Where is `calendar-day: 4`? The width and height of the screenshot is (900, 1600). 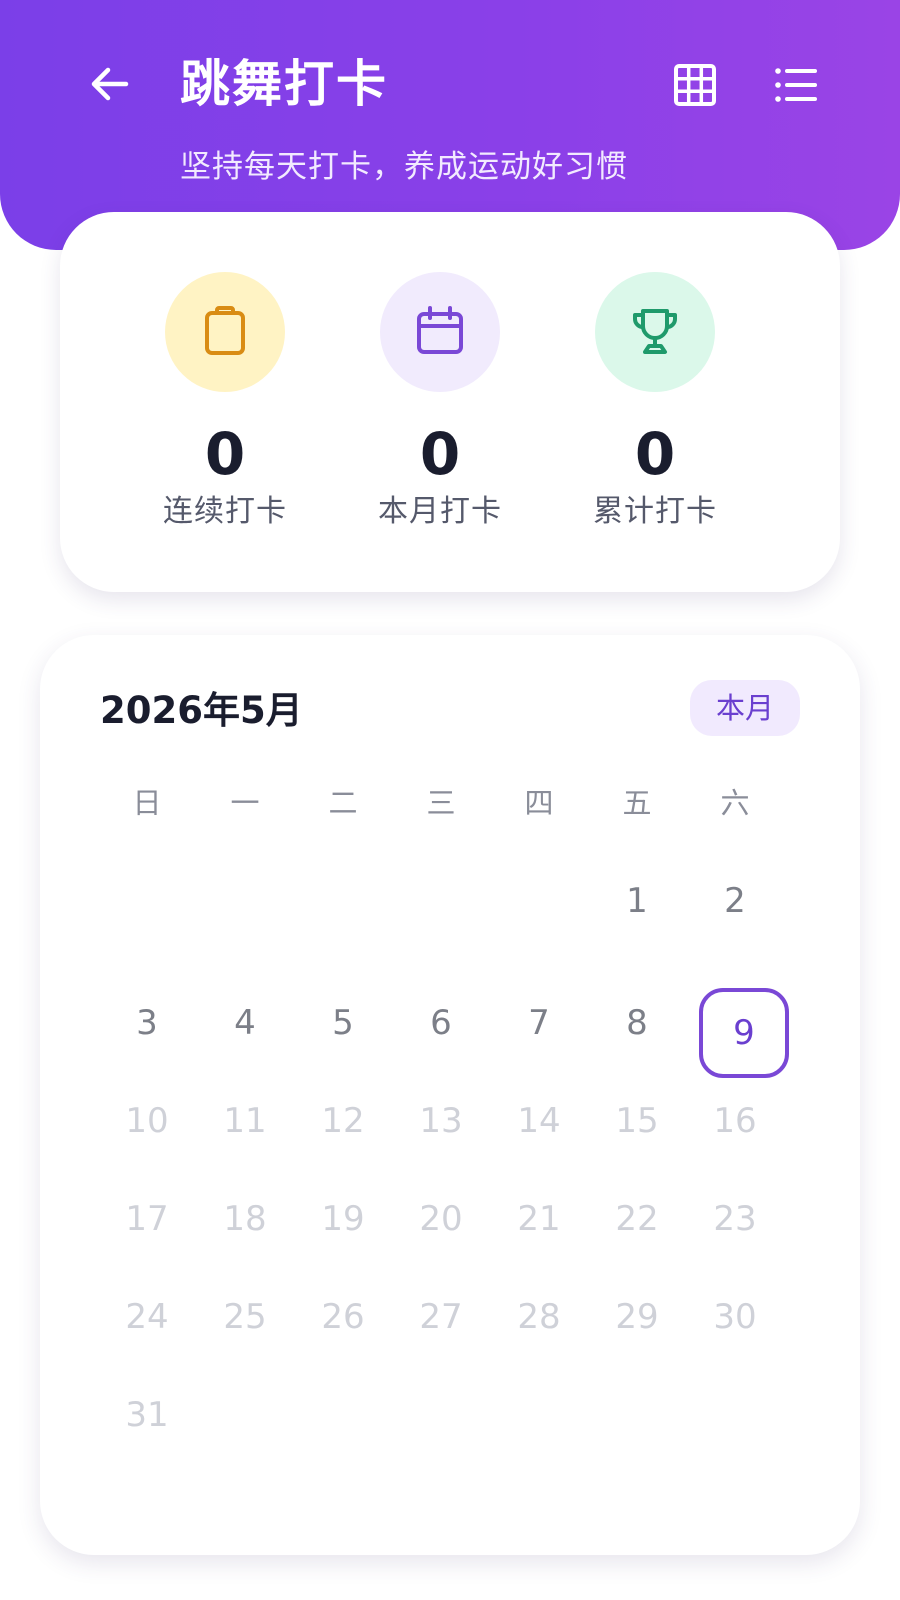
calendar-day: 4 is located at coordinates (245, 1023).